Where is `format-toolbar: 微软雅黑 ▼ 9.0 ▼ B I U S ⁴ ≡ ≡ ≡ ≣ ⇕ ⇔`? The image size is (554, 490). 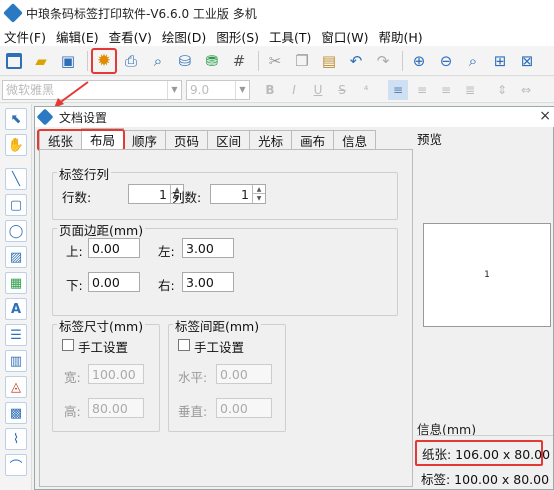 format-toolbar: 微软雅黑 ▼ 9.0 ▼ B I U S ⁴ ≡ ≡ ≡ ≣ ⇕ ⇔ is located at coordinates (277, 90).